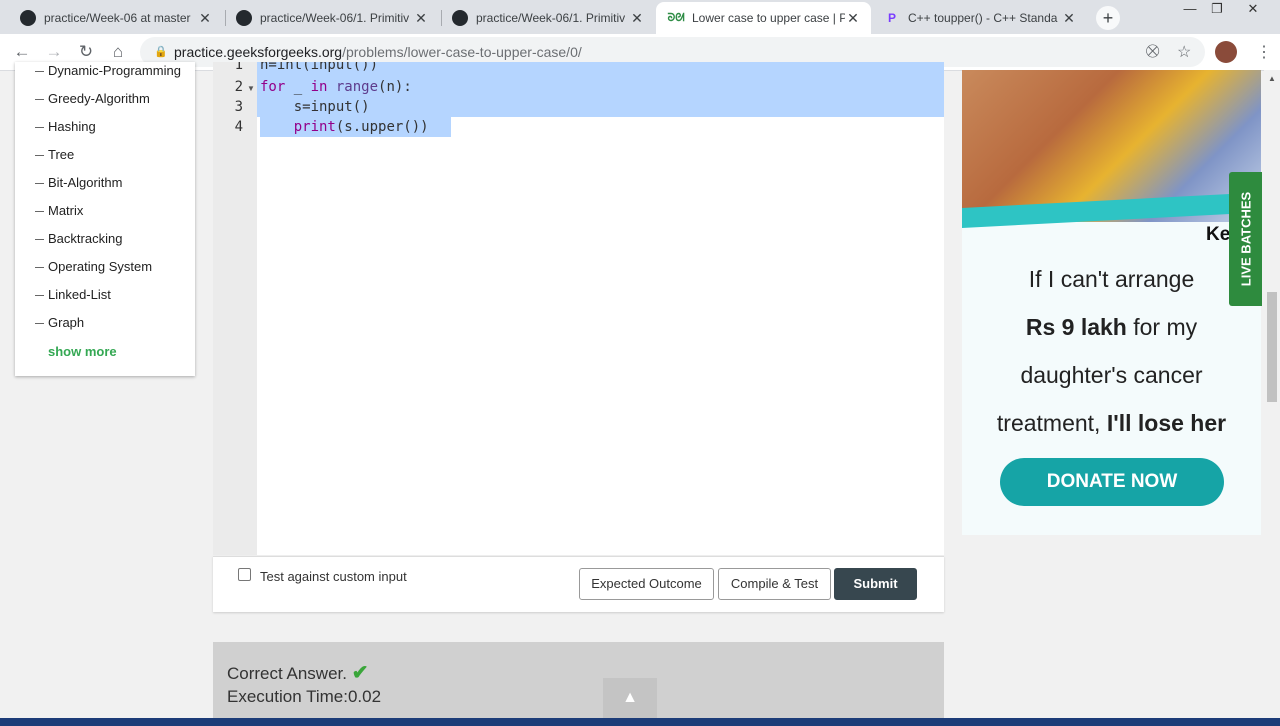 This screenshot has width=1280, height=726. What do you see at coordinates (395, 87) in the screenshot?
I see `code-text: (n):` at bounding box center [395, 87].